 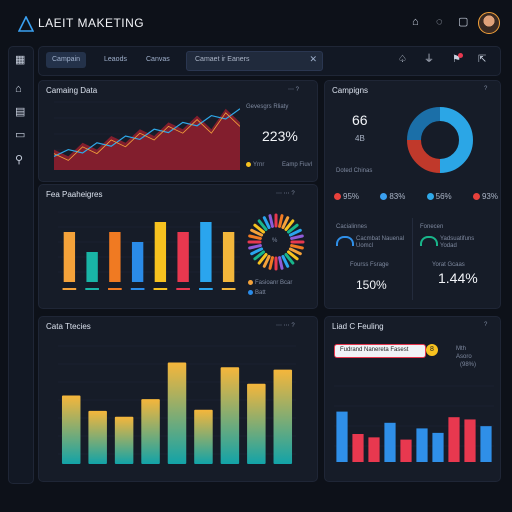 What do you see at coordinates (369, 265) in the screenshot?
I see `left-stat-label: Fourss Fsrage` at bounding box center [369, 265].